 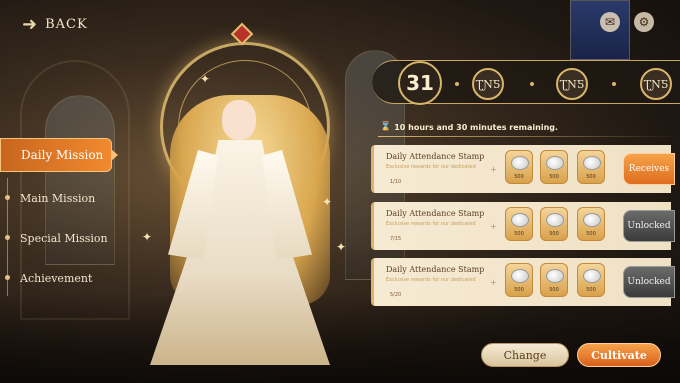 What do you see at coordinates (66, 24) in the screenshot?
I see `back-label: BACK` at bounding box center [66, 24].